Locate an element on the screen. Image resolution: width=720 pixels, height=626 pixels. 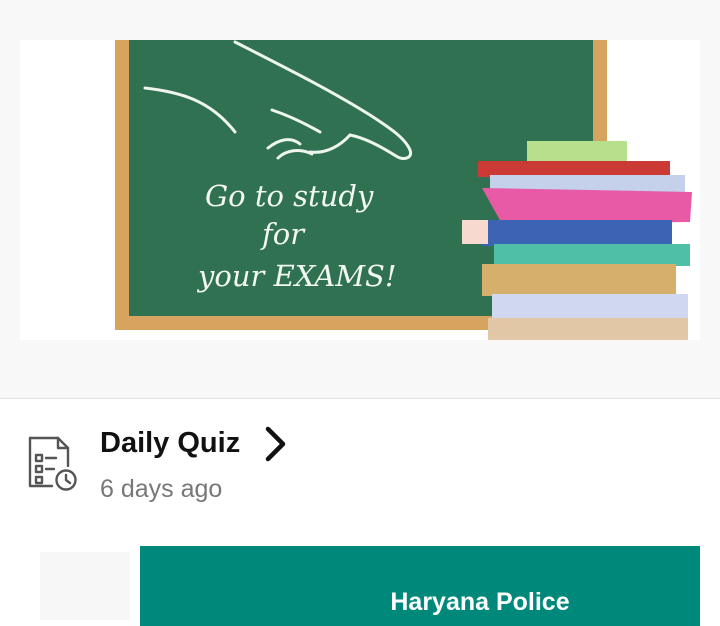
timed-checklist-icon is located at coordinates (52, 464).